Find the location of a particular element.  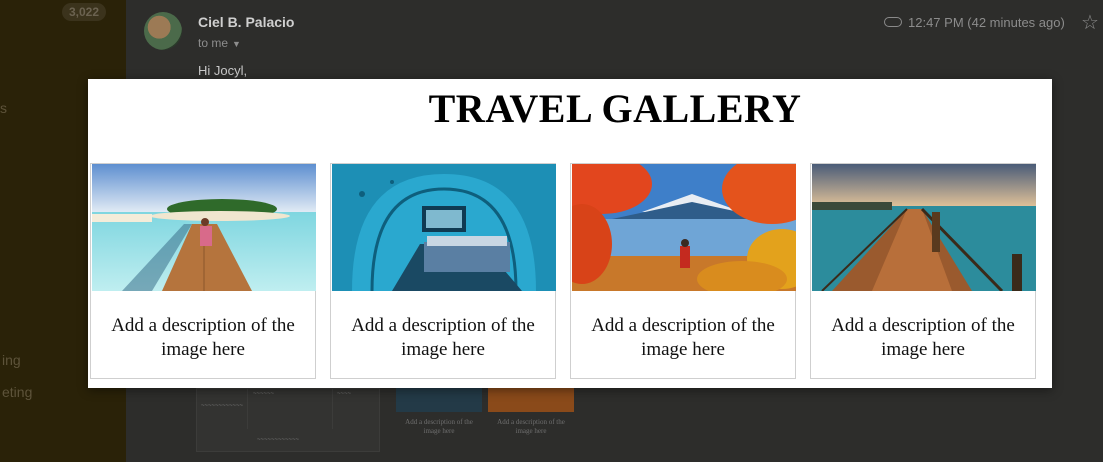

sender-name: Ciel B. Palacio is located at coordinates (246, 22).